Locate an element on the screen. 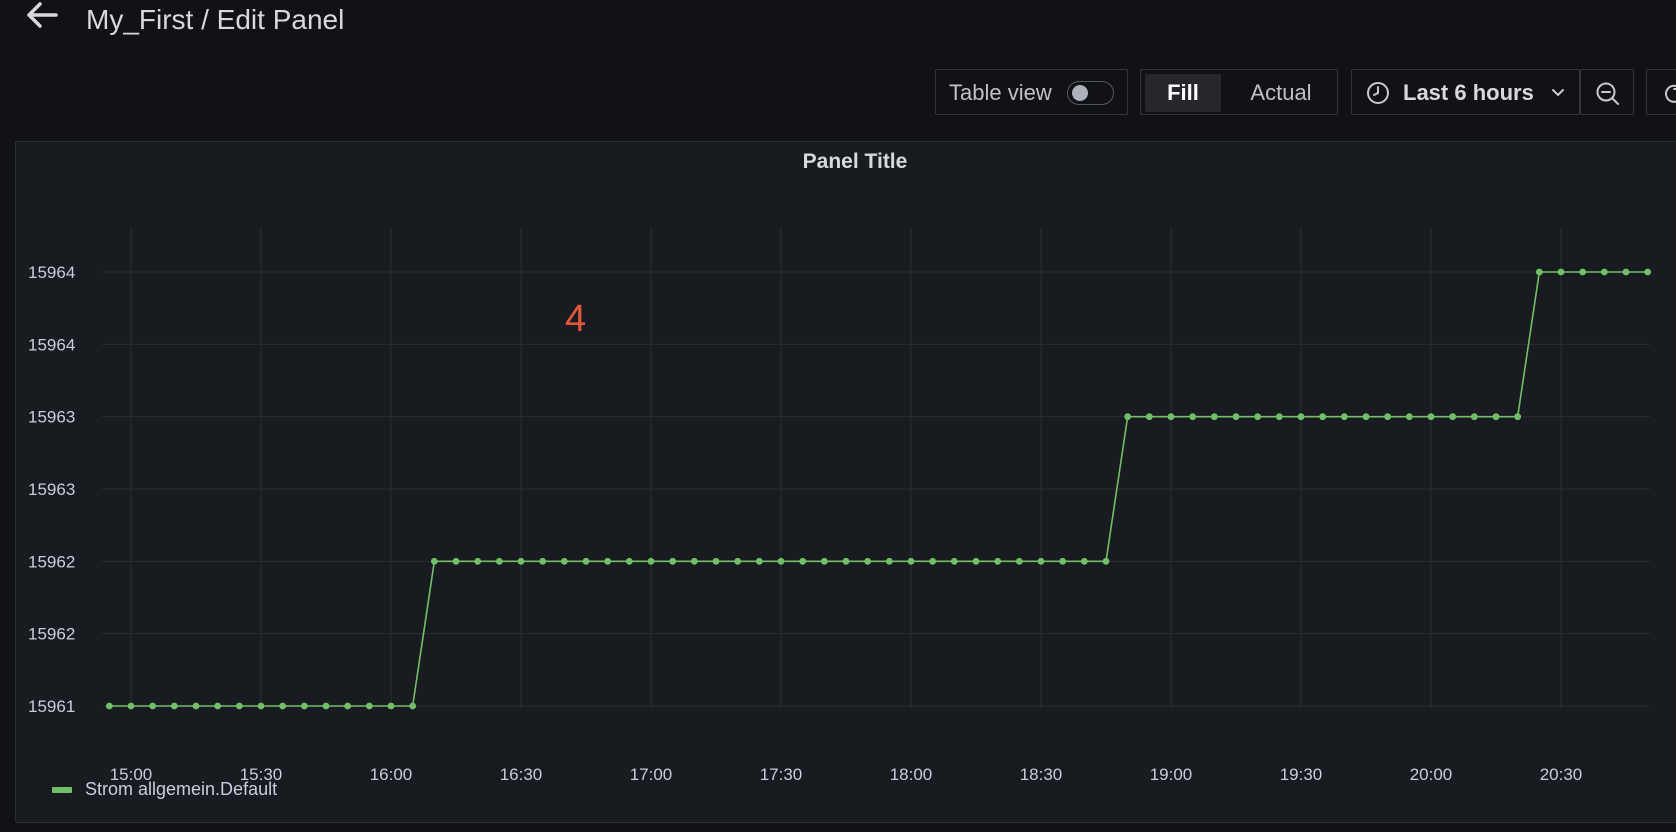  y-tick-label: 15961 is located at coordinates (51, 706).